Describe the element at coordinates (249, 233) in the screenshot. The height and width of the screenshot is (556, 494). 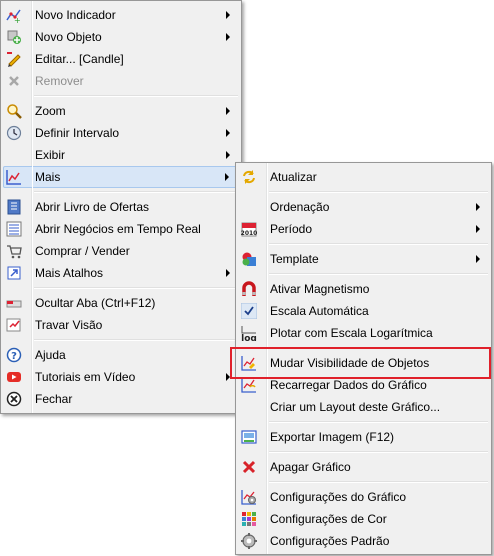
I see `calendar-year-text: 2010` at that location.